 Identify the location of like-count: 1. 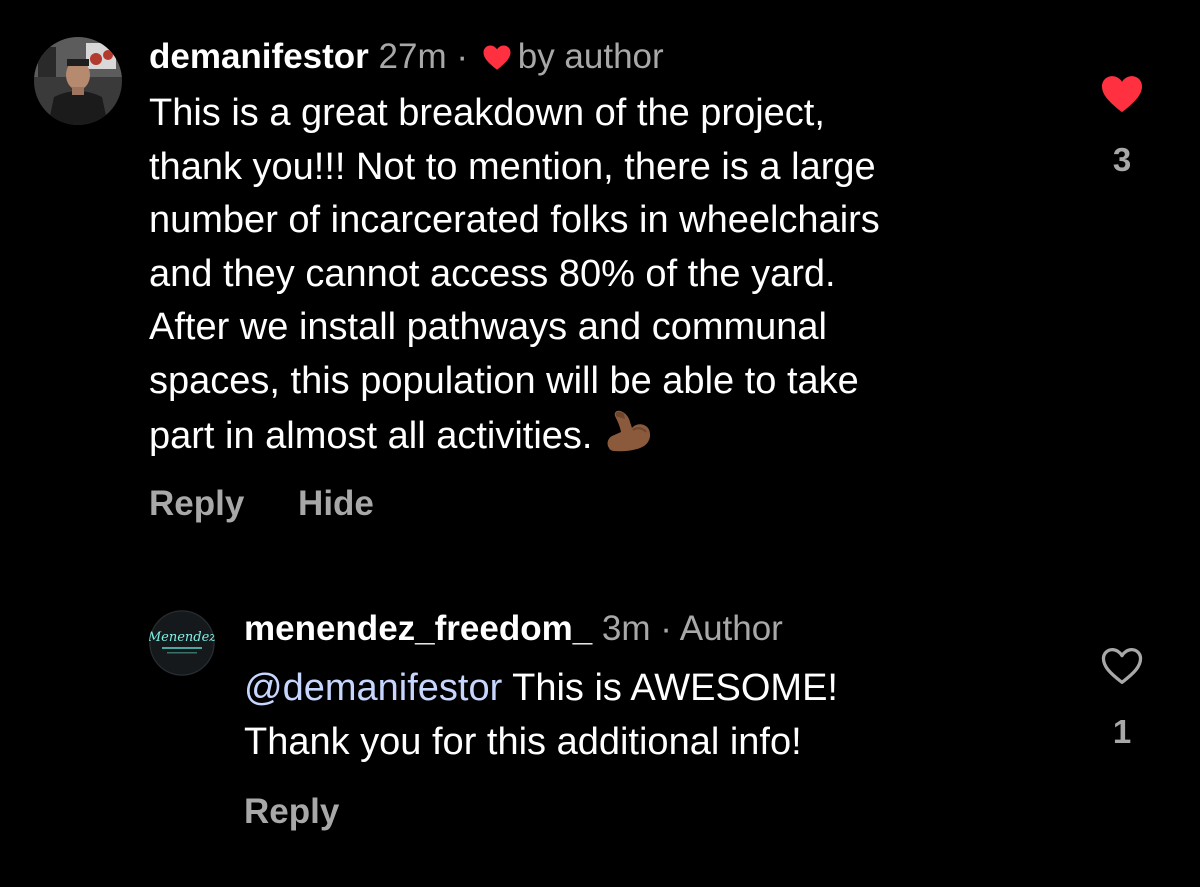
(1122, 731).